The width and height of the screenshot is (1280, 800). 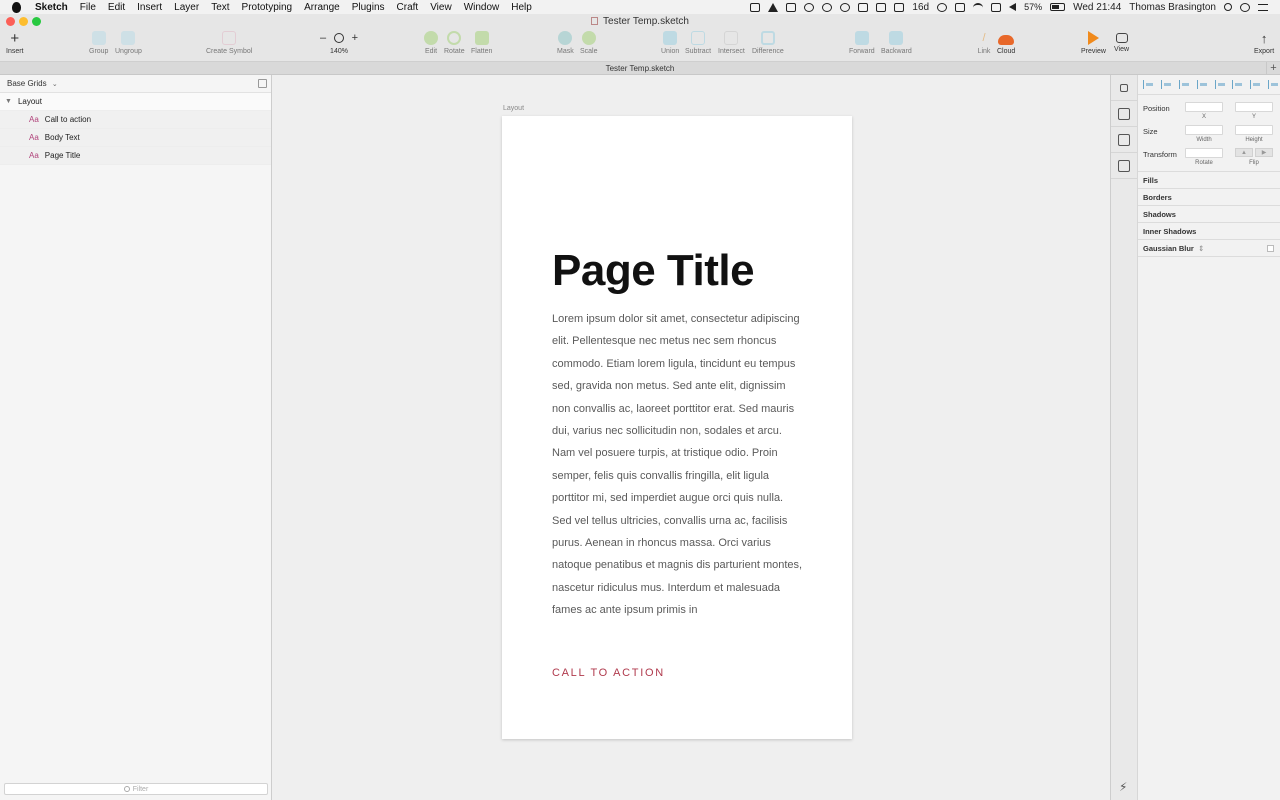 What do you see at coordinates (978, 7) in the screenshot?
I see `wifi-icon` at bounding box center [978, 7].